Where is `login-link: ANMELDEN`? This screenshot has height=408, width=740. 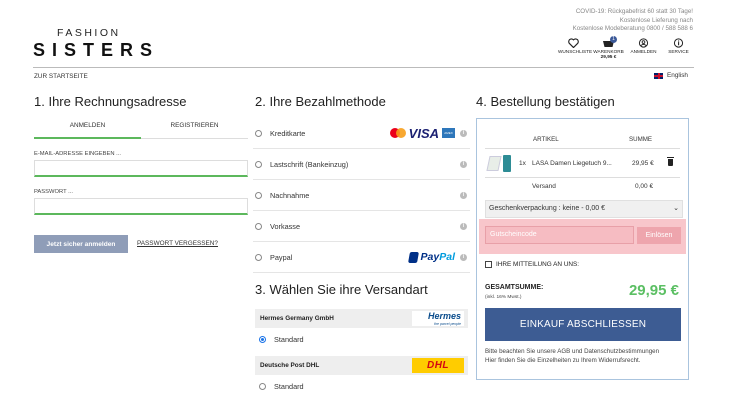 login-link: ANMELDEN is located at coordinates (643, 48).